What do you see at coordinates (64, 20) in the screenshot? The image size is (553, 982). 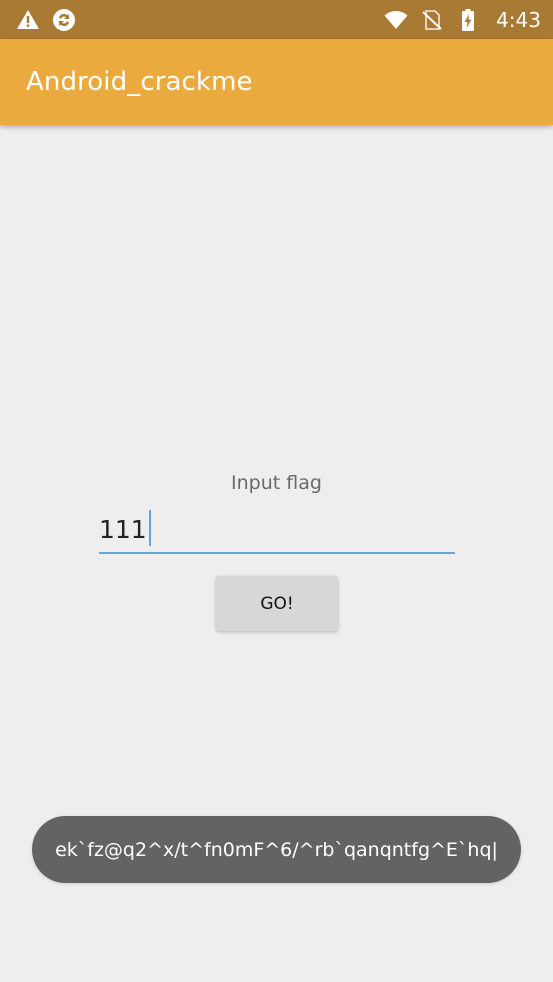 I see `sync-icon` at bounding box center [64, 20].